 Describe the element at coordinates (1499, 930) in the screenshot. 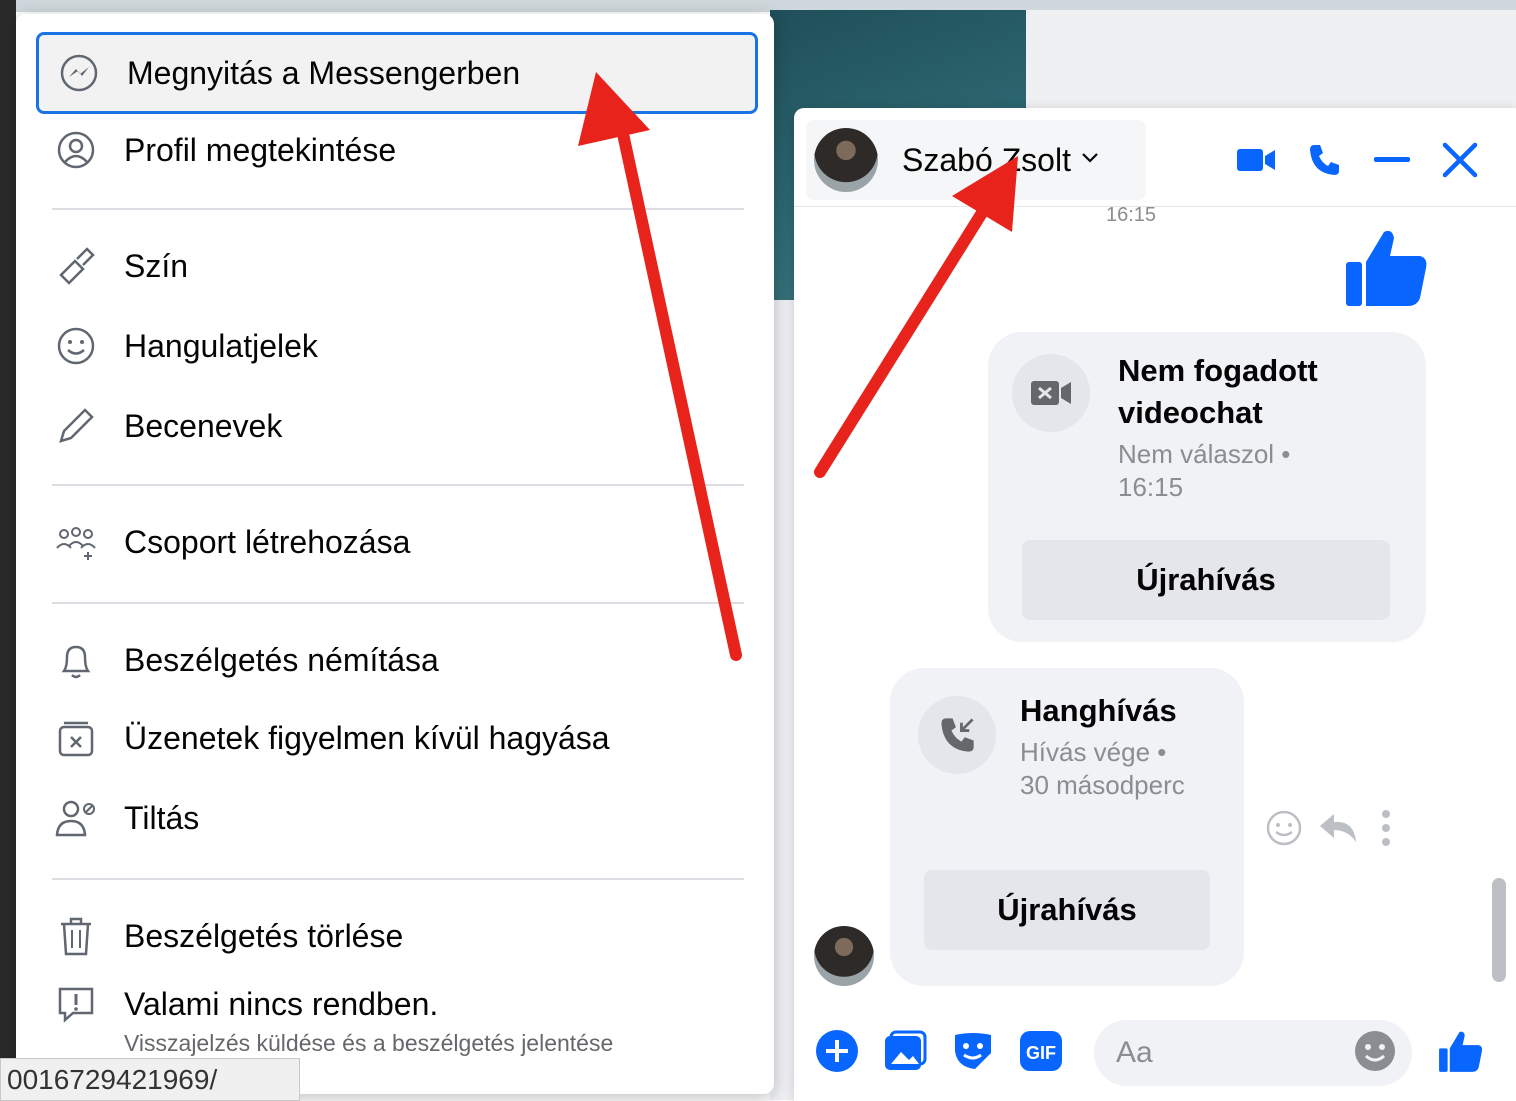

I see `scrollbar` at that location.